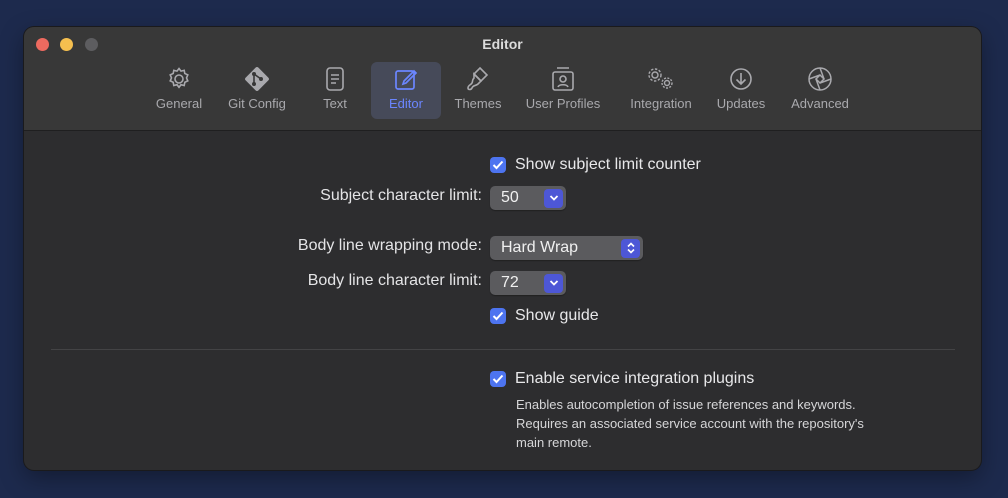 The height and width of the screenshot is (498, 1008). I want to click on tab-label: Integration, so click(661, 103).